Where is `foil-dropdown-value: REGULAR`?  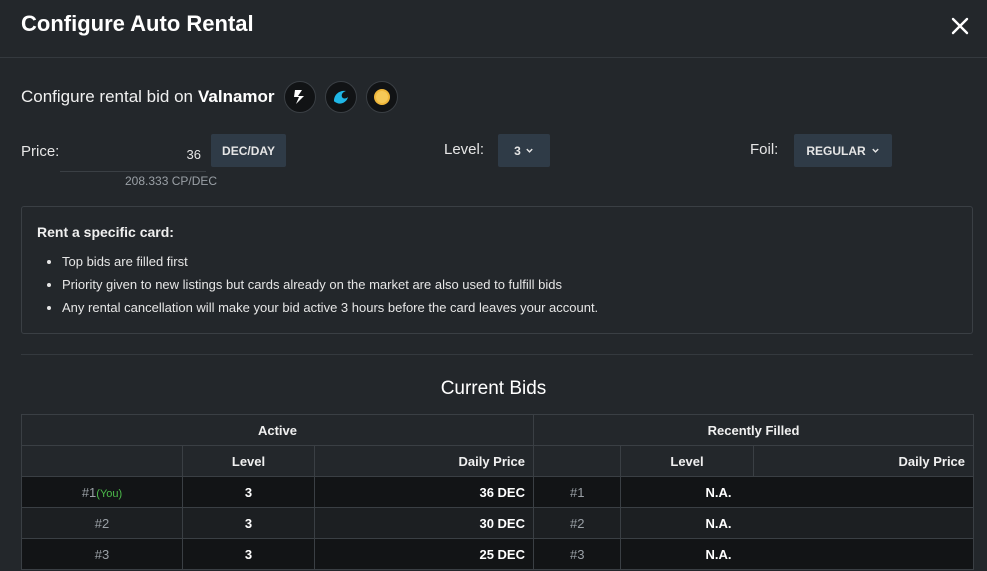 foil-dropdown-value: REGULAR is located at coordinates (836, 150).